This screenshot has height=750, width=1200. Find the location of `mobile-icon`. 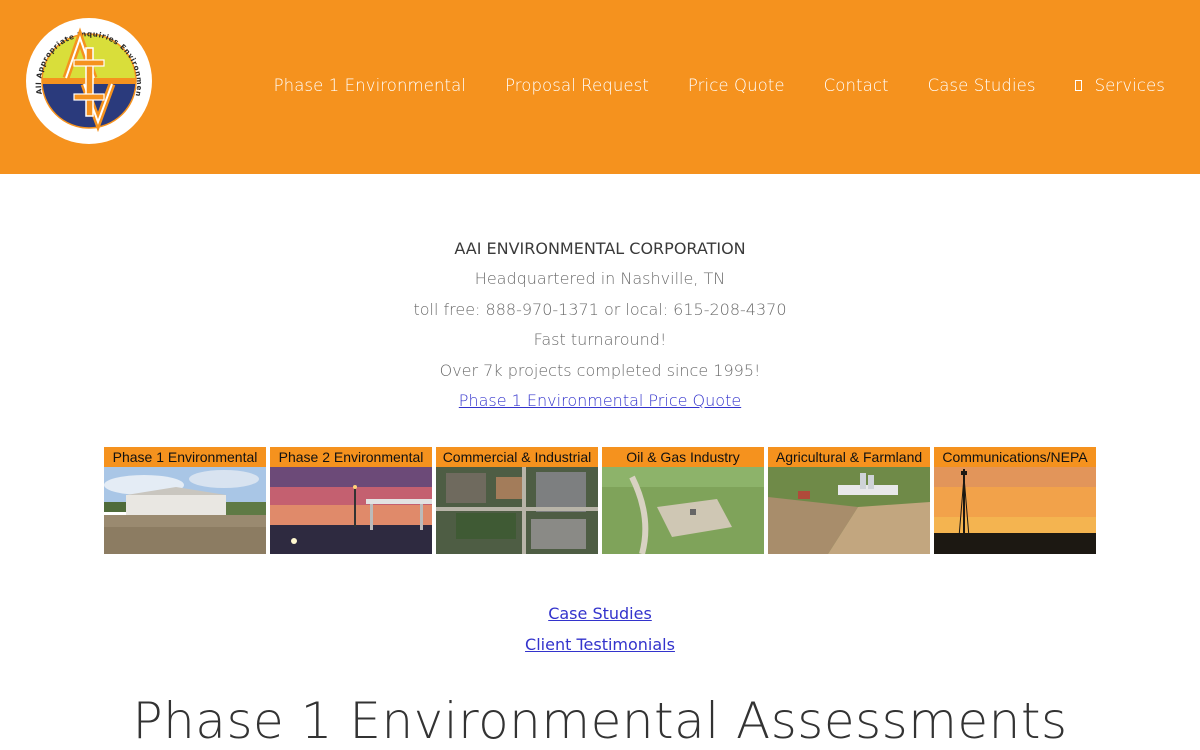

mobile-icon is located at coordinates (1078, 85).